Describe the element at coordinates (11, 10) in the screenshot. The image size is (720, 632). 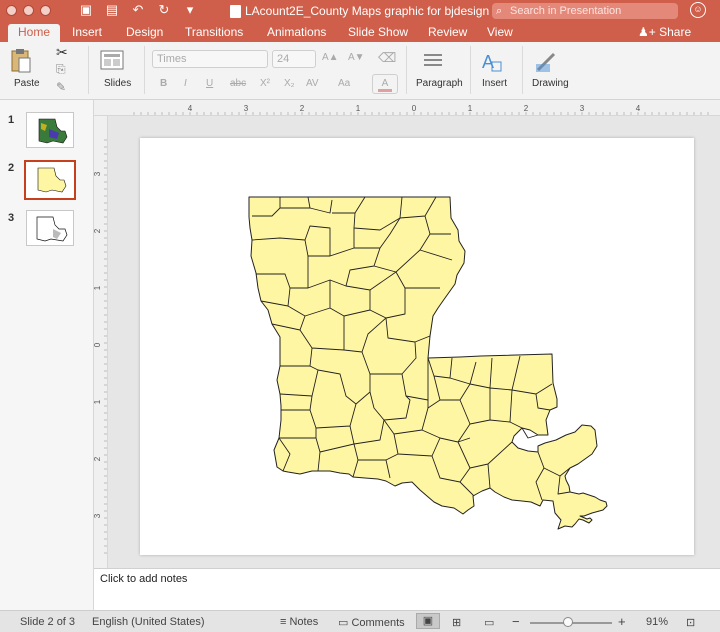
I see `close-window-button` at that location.